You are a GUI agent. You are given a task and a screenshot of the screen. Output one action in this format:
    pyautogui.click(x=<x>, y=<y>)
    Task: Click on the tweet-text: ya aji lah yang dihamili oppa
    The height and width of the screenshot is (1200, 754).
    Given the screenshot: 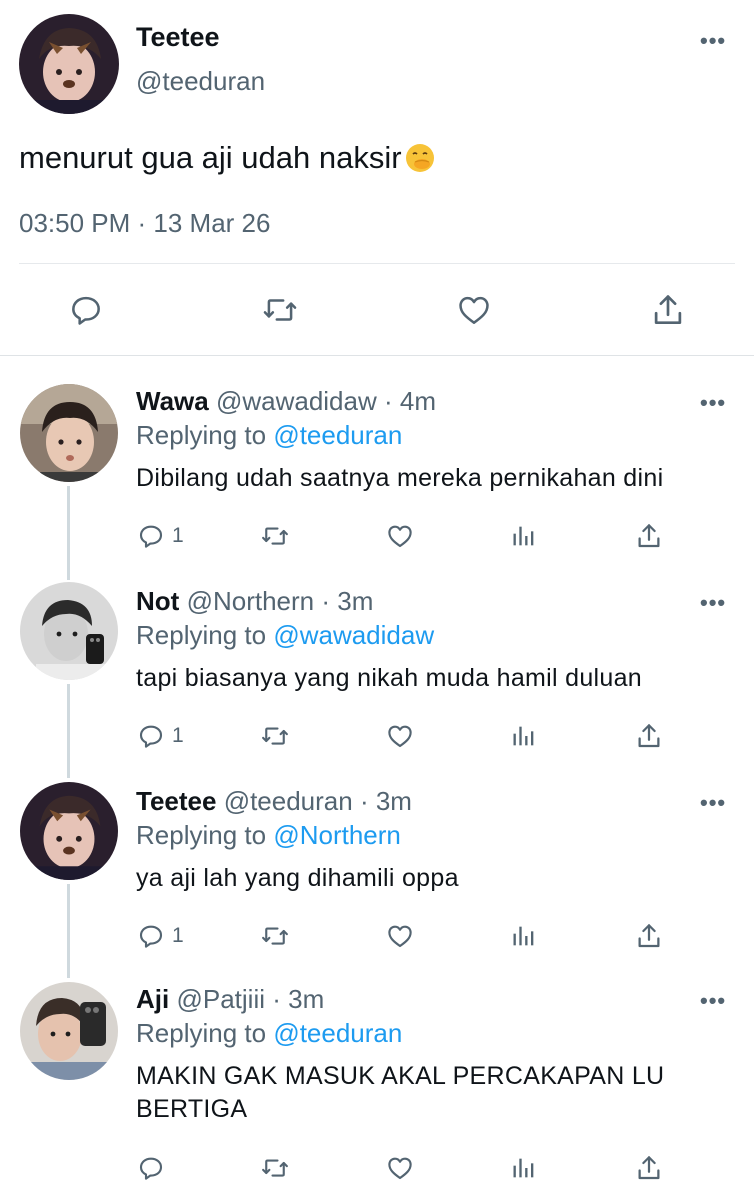 What is the action you would take?
    pyautogui.click(x=297, y=878)
    